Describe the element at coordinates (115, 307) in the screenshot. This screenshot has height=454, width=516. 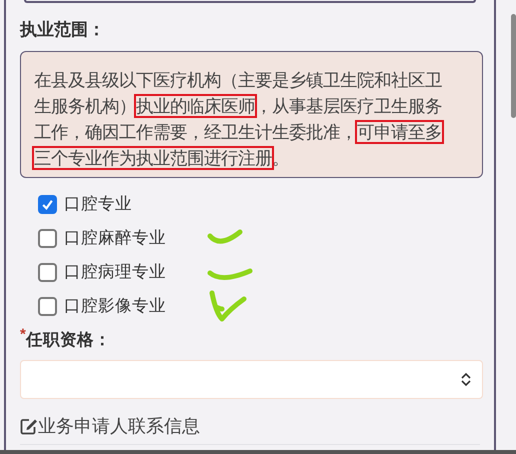
I see `checkbox-label: 口腔影像专业` at that location.